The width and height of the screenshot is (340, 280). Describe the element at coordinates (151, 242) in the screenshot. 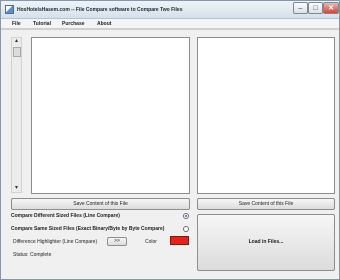

I see `color-label: Color` at that location.